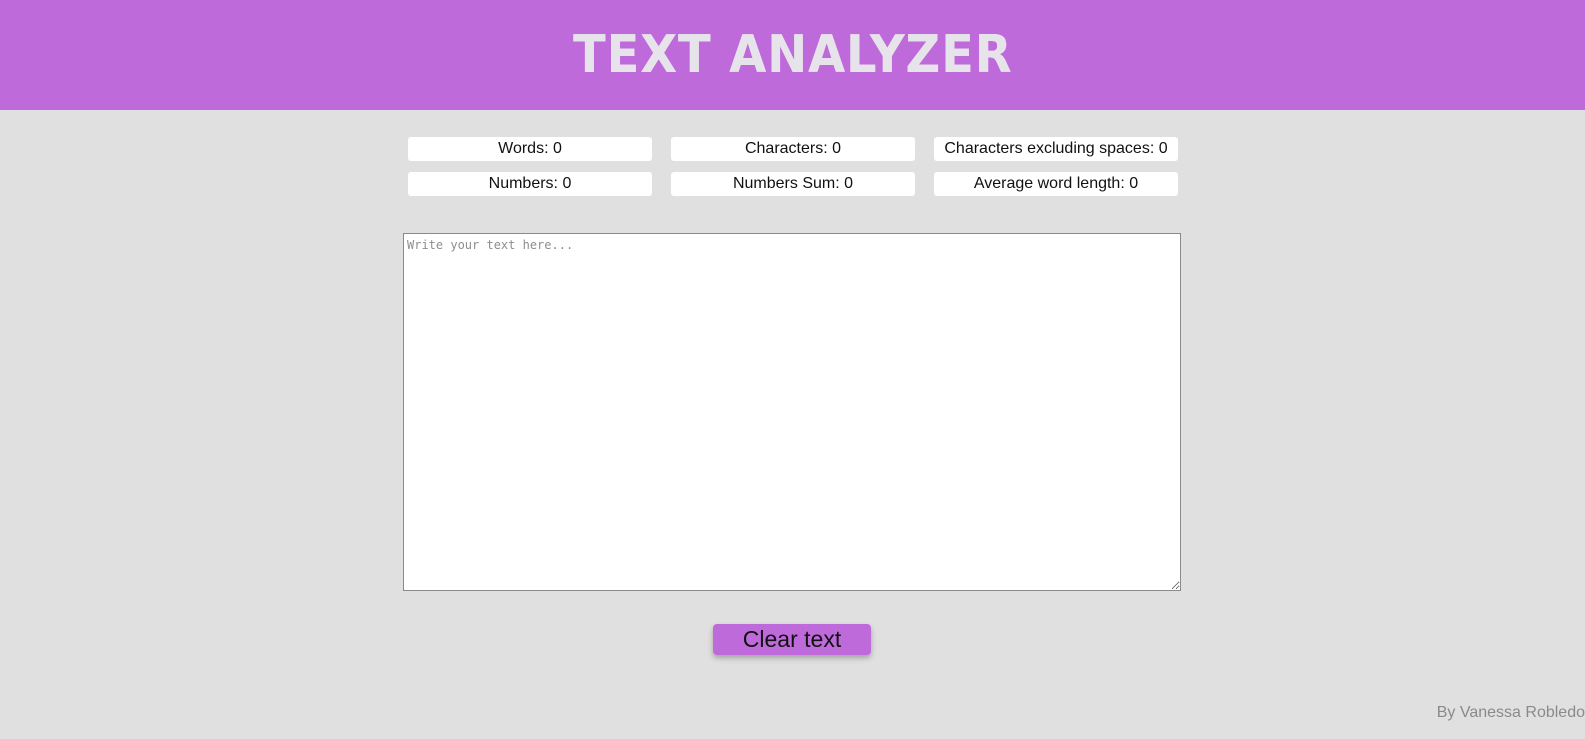  I want to click on page-title: TEXT ANALYZER, so click(792, 55).